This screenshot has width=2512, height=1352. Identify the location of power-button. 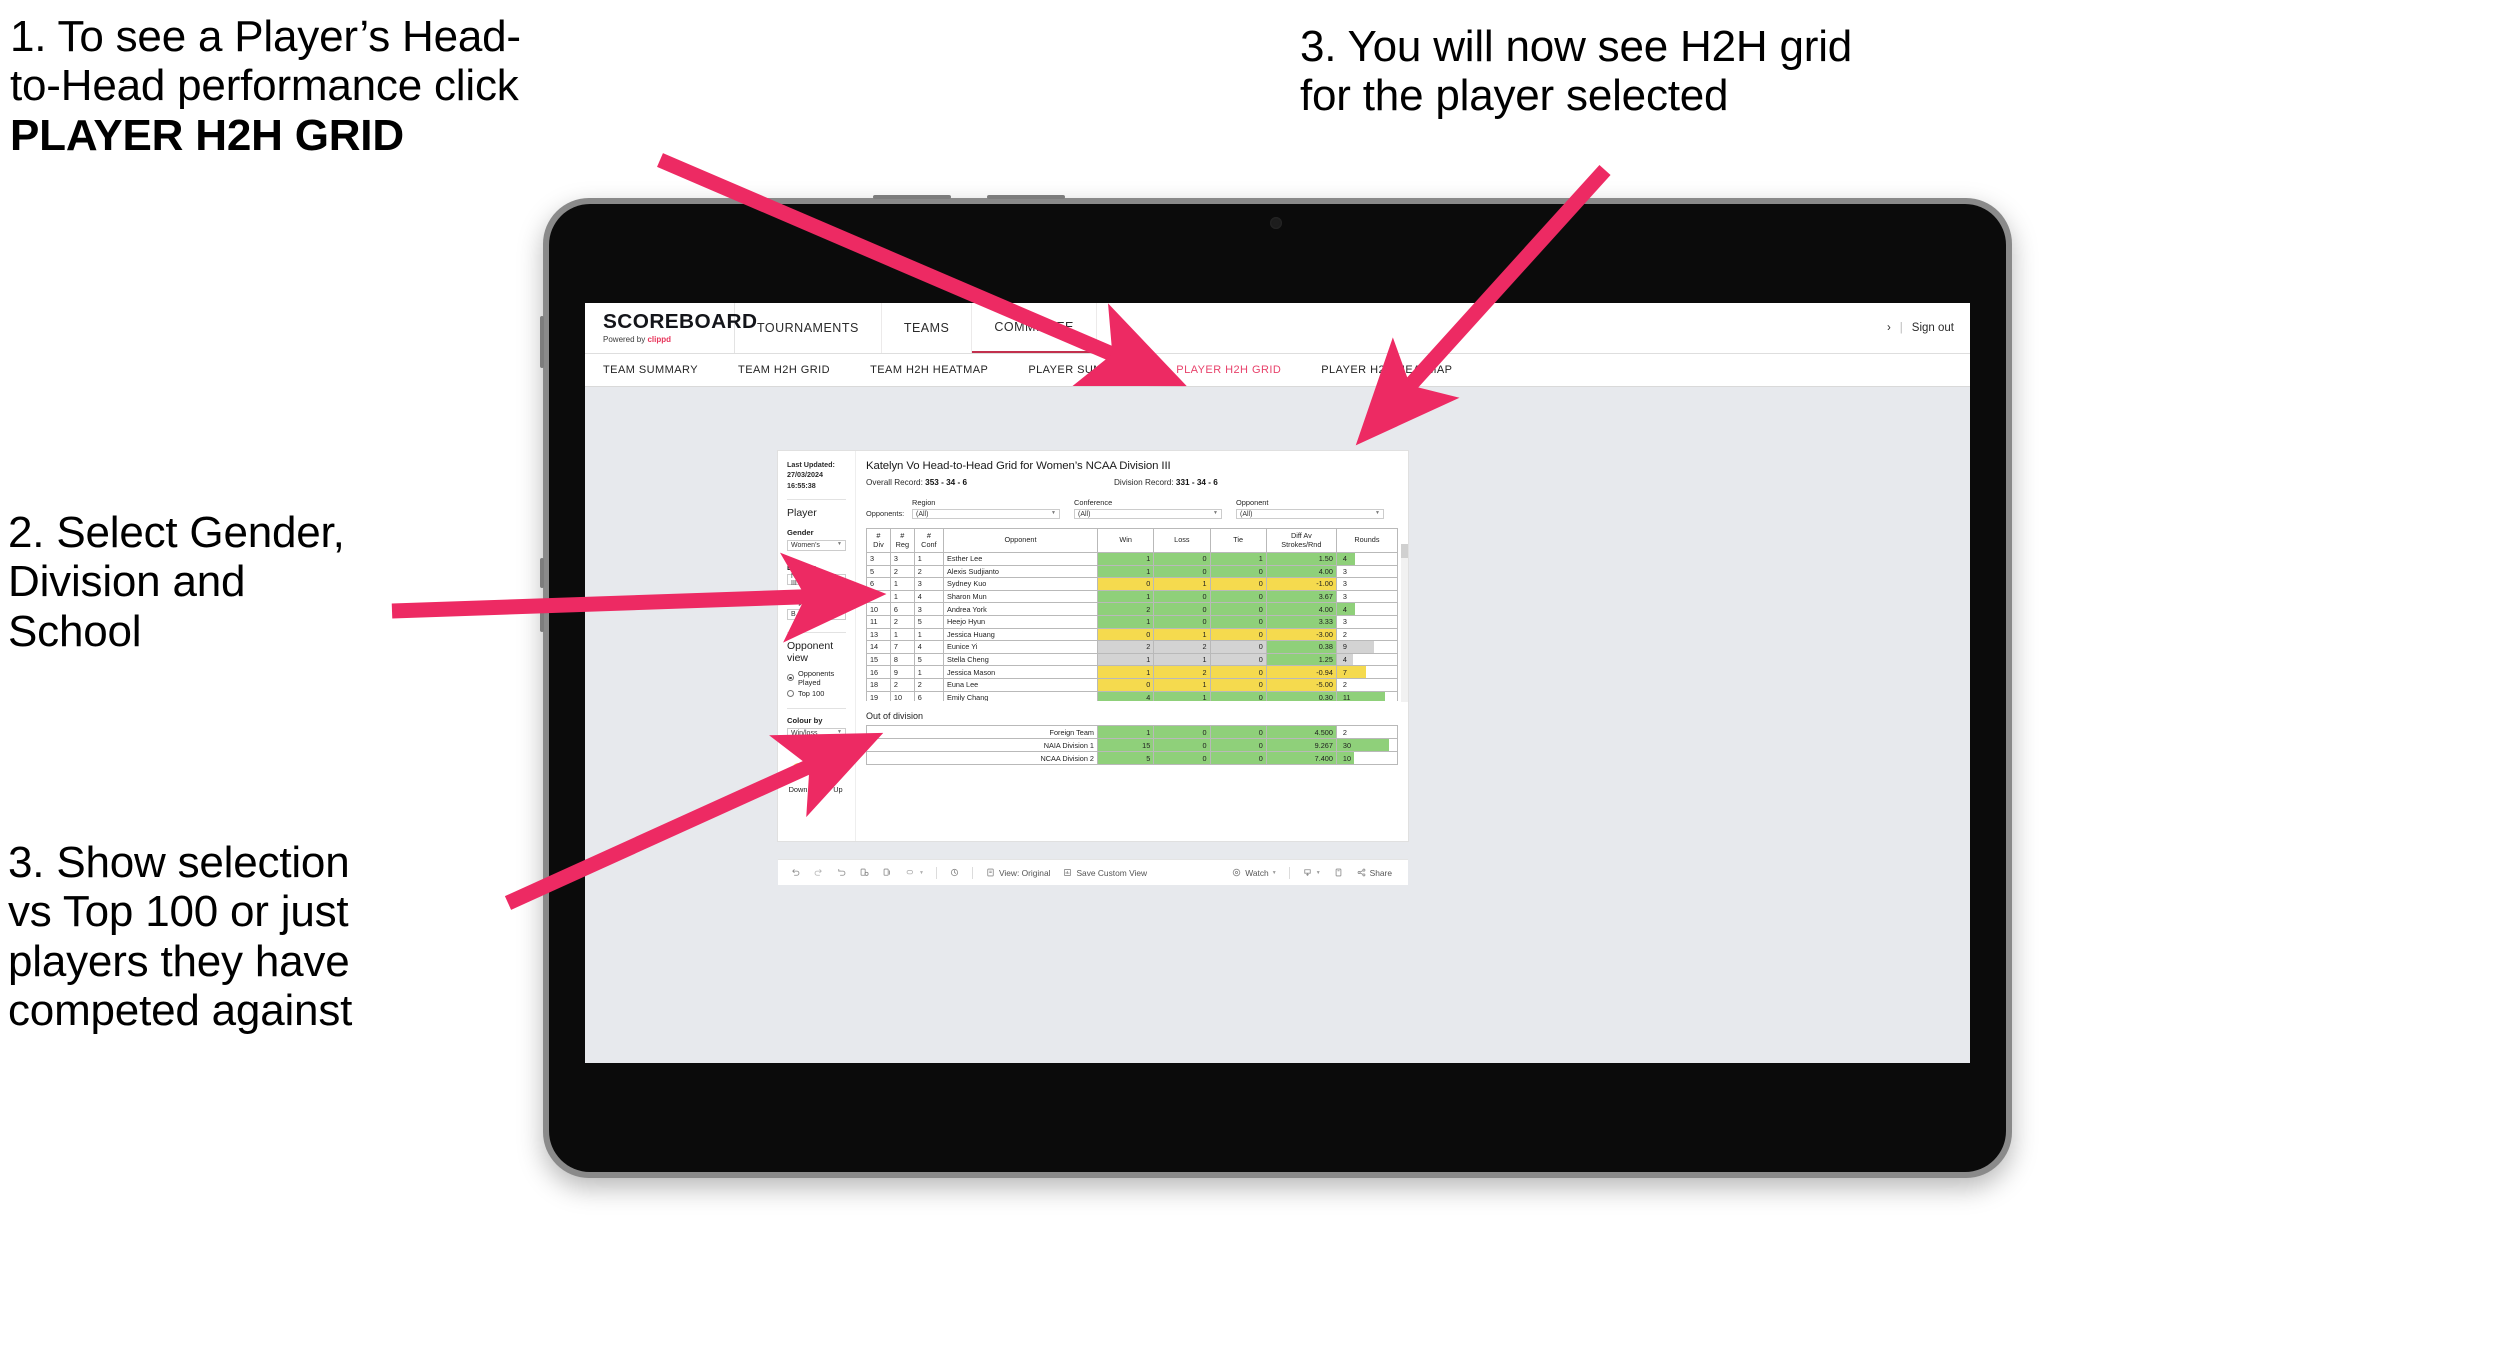
(542, 617).